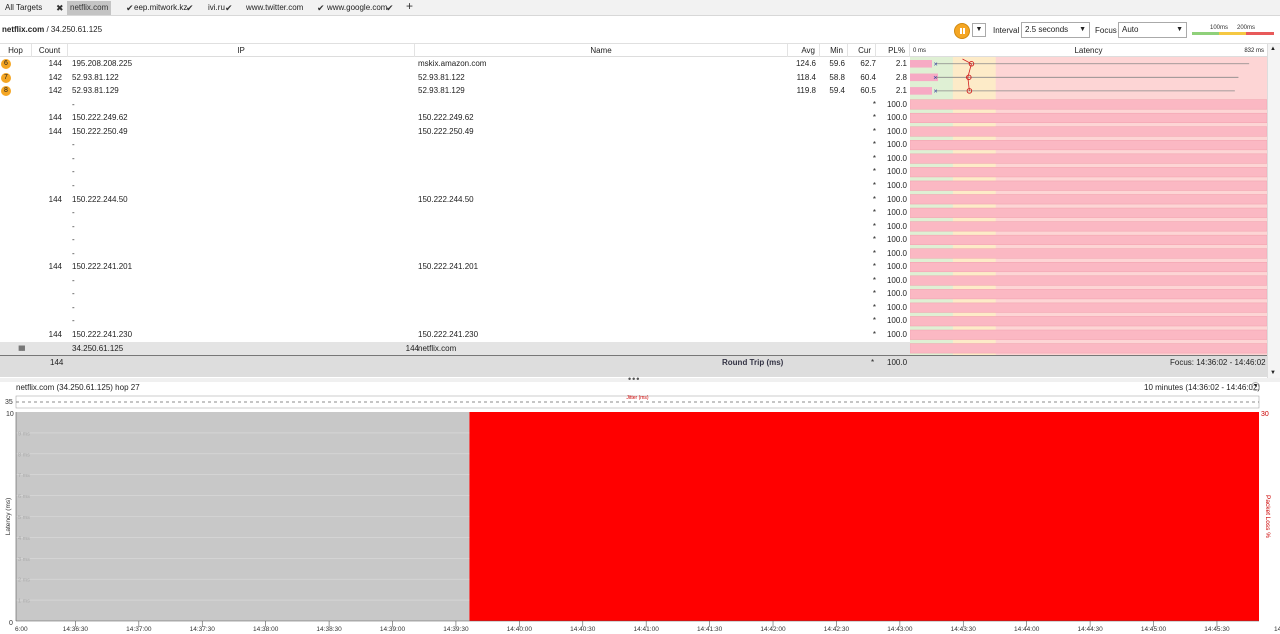 Image resolution: width=1280 pixels, height=634 pixels. Describe the element at coordinates (78, 387) in the screenshot. I see `graph-title: netflix.com (34.250.61.125) hop 27` at that location.